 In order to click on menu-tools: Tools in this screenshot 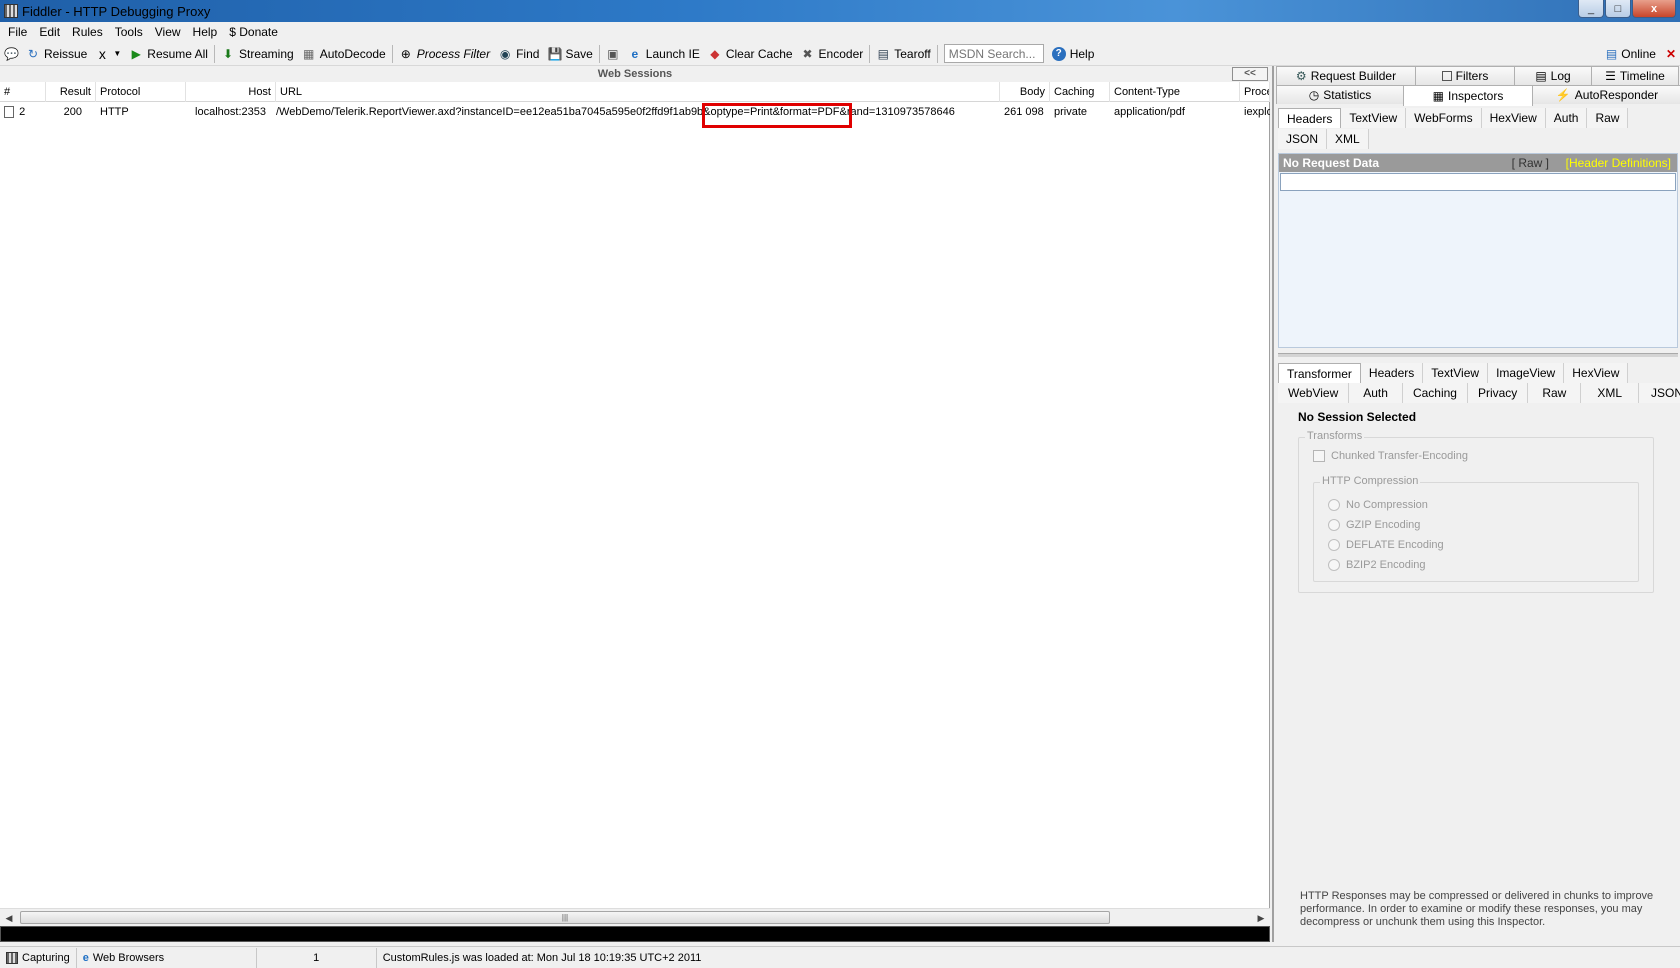, I will do `click(129, 32)`.